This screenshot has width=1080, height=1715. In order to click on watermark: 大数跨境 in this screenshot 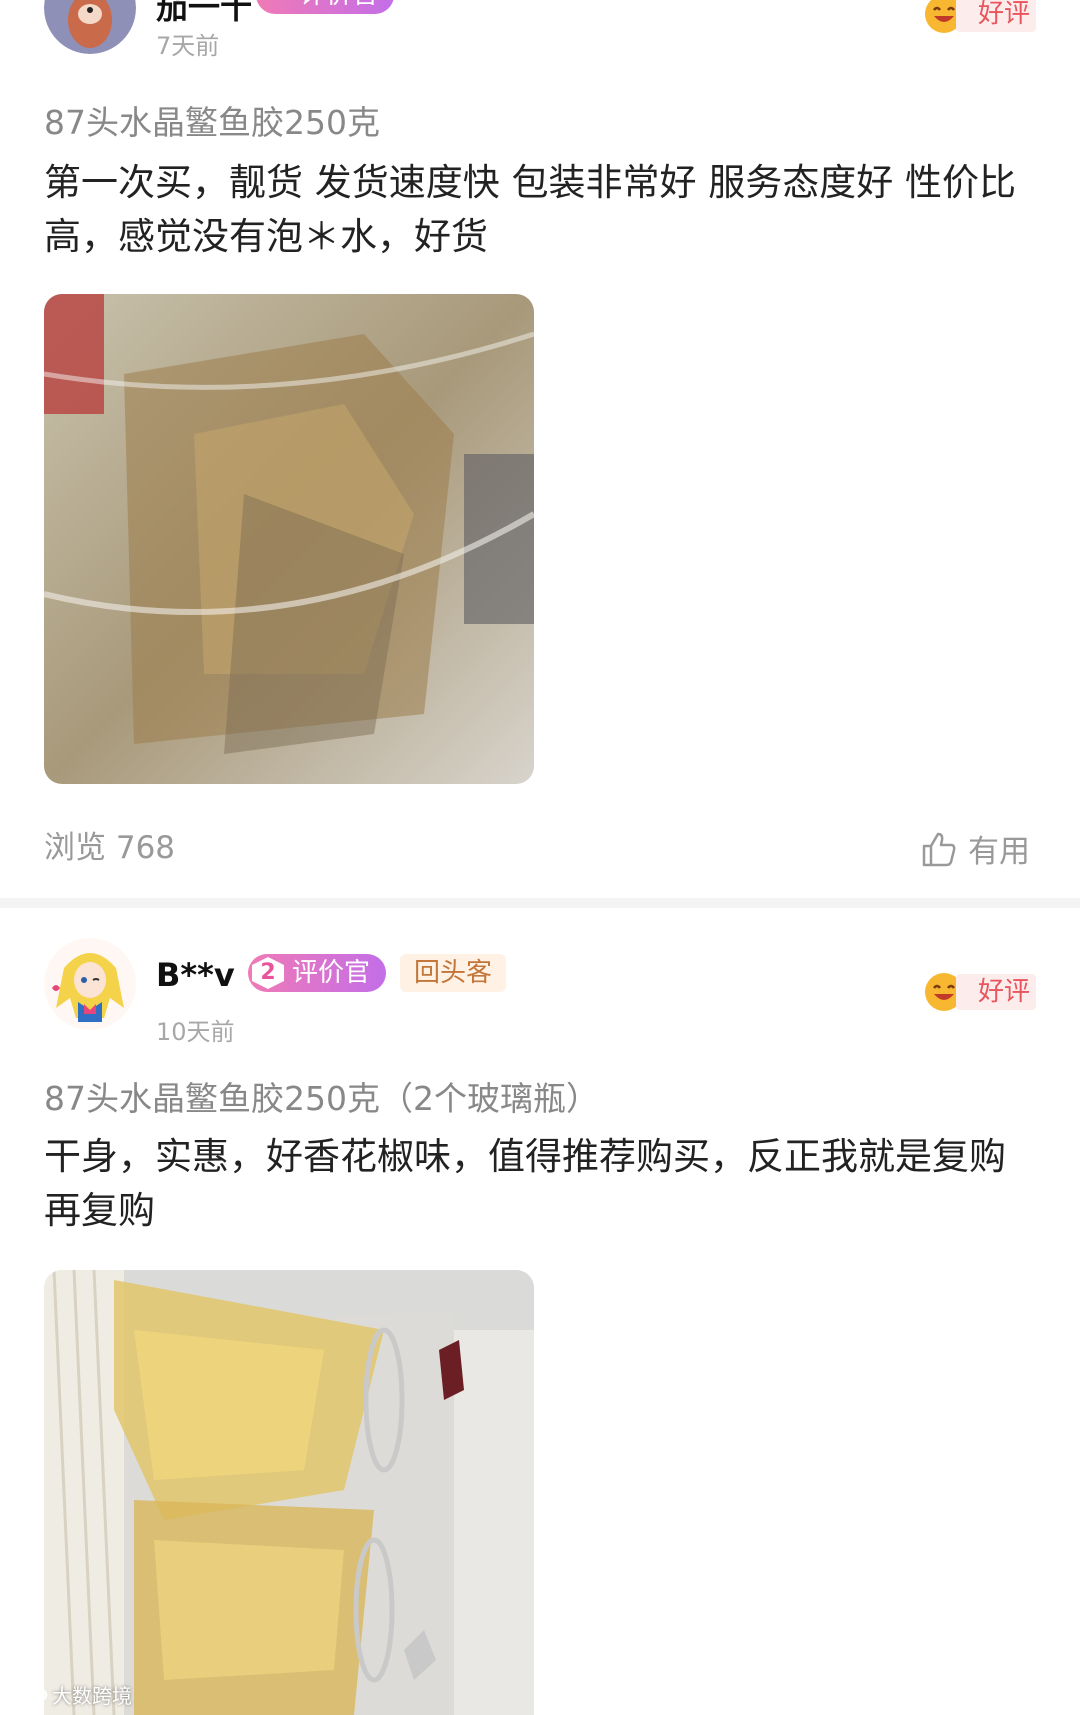, I will do `click(70, 1694)`.